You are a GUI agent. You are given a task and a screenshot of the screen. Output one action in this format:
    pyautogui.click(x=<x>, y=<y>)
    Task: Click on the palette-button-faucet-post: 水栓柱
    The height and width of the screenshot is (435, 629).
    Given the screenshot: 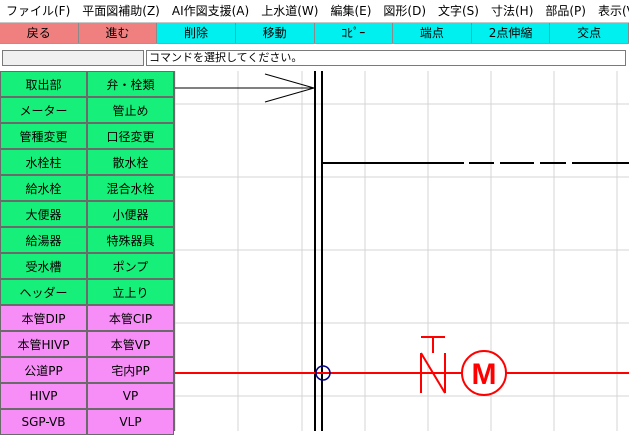 What is the action you would take?
    pyautogui.click(x=43, y=162)
    